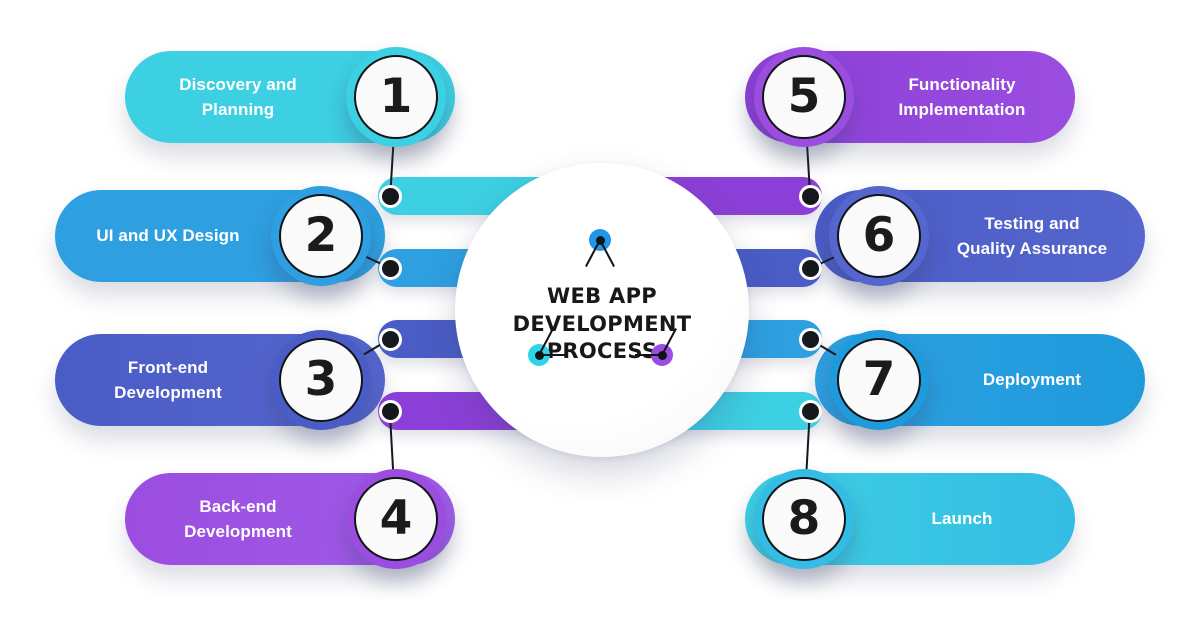 The image size is (1200, 642). I want to click on step-number-circle-2: 2, so click(321, 236).